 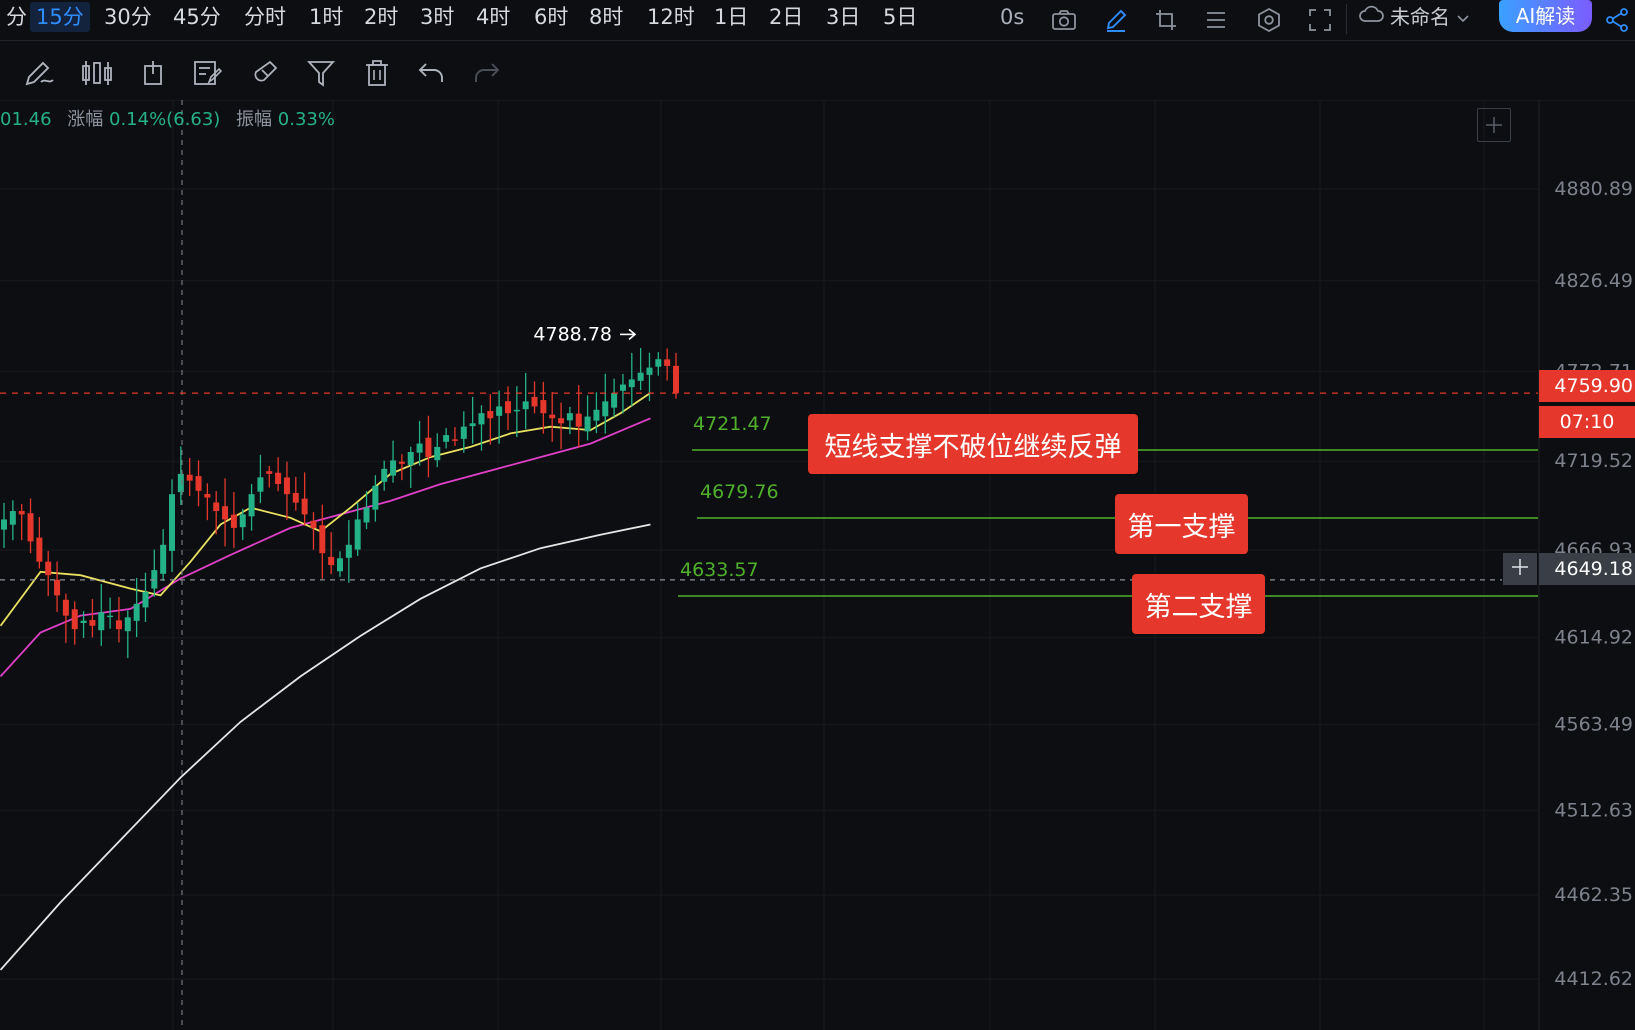 What do you see at coordinates (900, 17) in the screenshot?
I see `interval-15: 5日` at bounding box center [900, 17].